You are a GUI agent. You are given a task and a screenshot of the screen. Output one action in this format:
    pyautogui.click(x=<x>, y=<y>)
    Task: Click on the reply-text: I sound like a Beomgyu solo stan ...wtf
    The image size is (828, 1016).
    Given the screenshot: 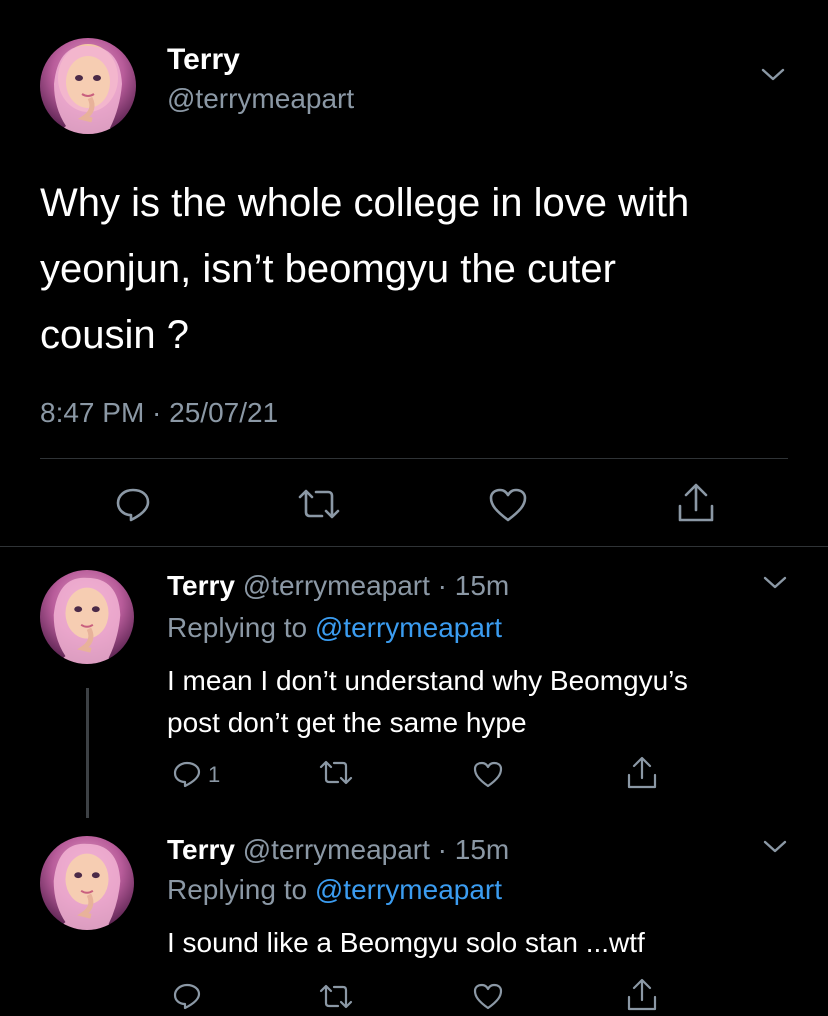 What is the action you would take?
    pyautogui.click(x=482, y=943)
    